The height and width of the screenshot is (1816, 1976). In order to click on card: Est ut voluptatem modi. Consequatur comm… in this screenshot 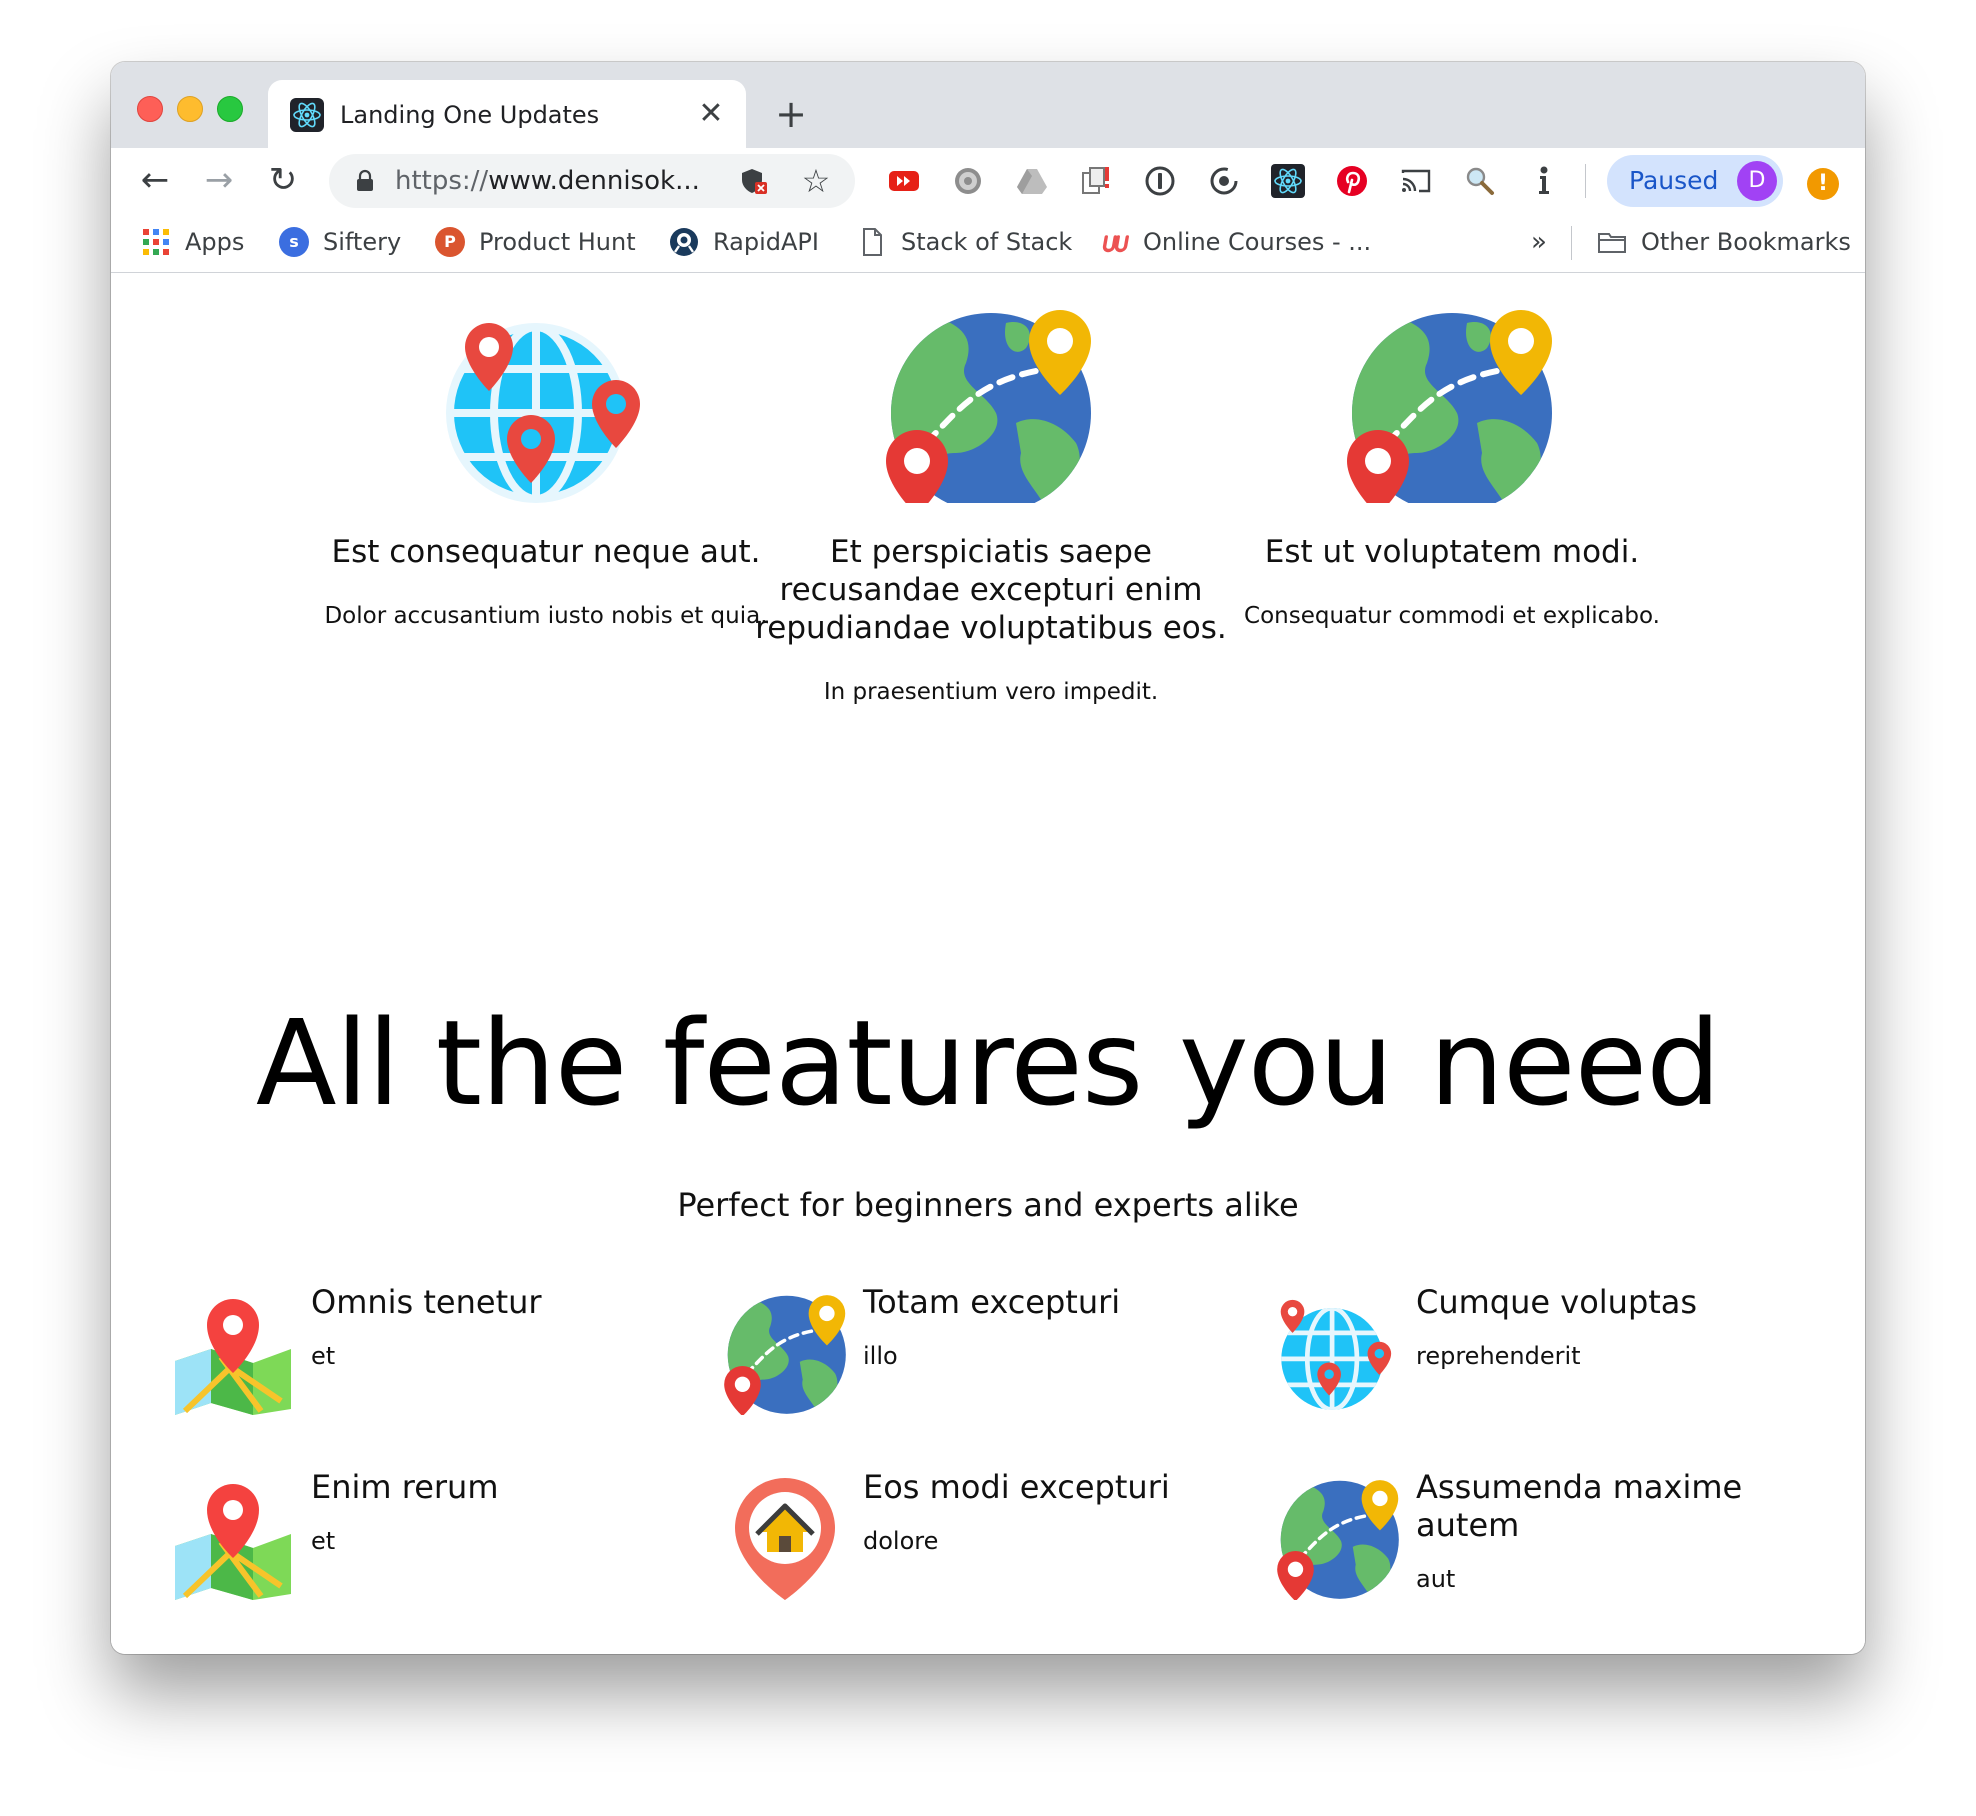, I will do `click(1452, 452)`.